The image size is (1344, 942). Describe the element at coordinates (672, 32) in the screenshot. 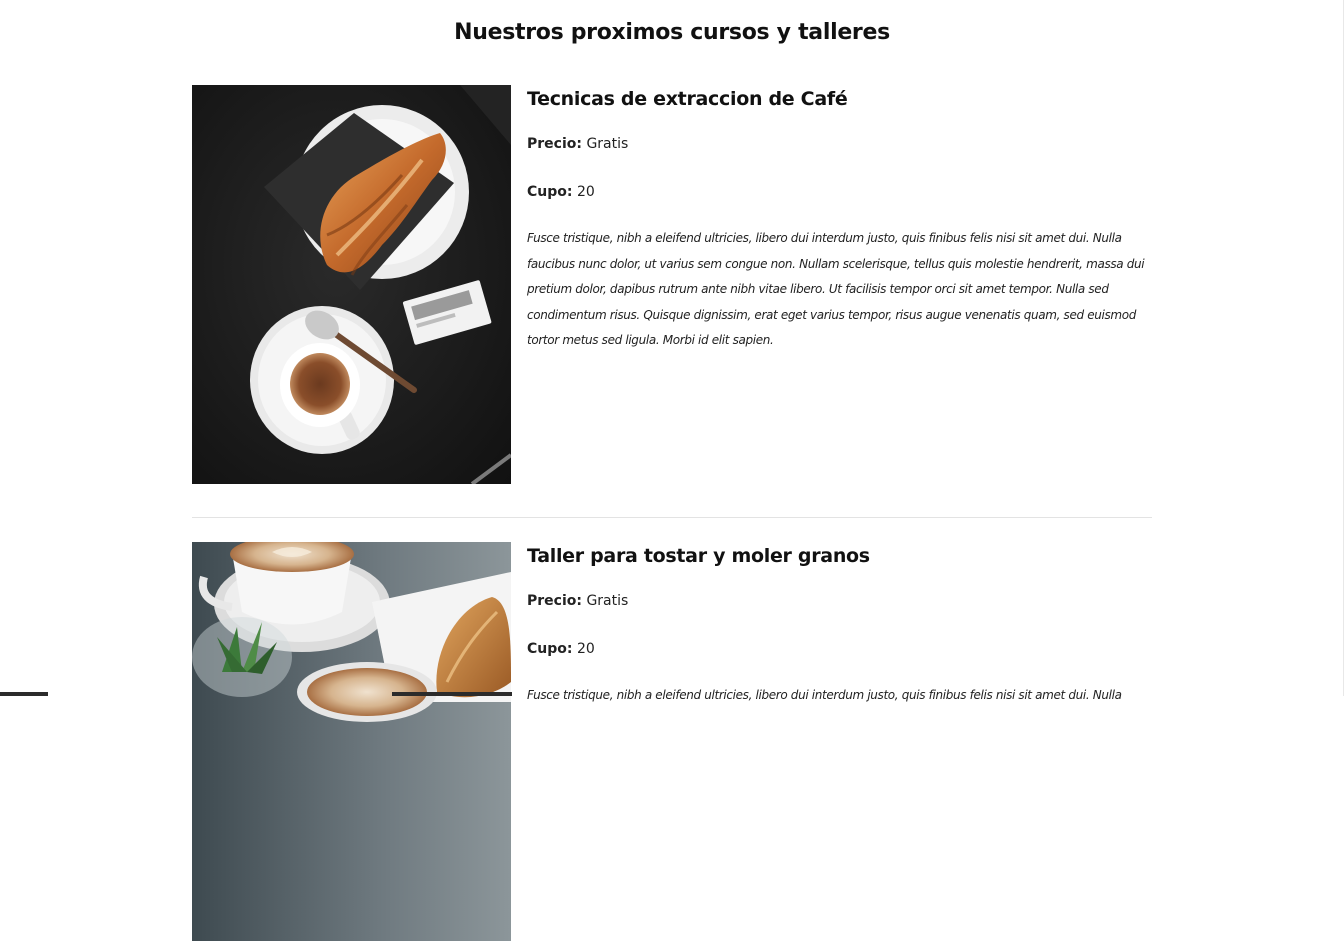

I see `page-title: Nuestros proximos cursos y talleres` at that location.